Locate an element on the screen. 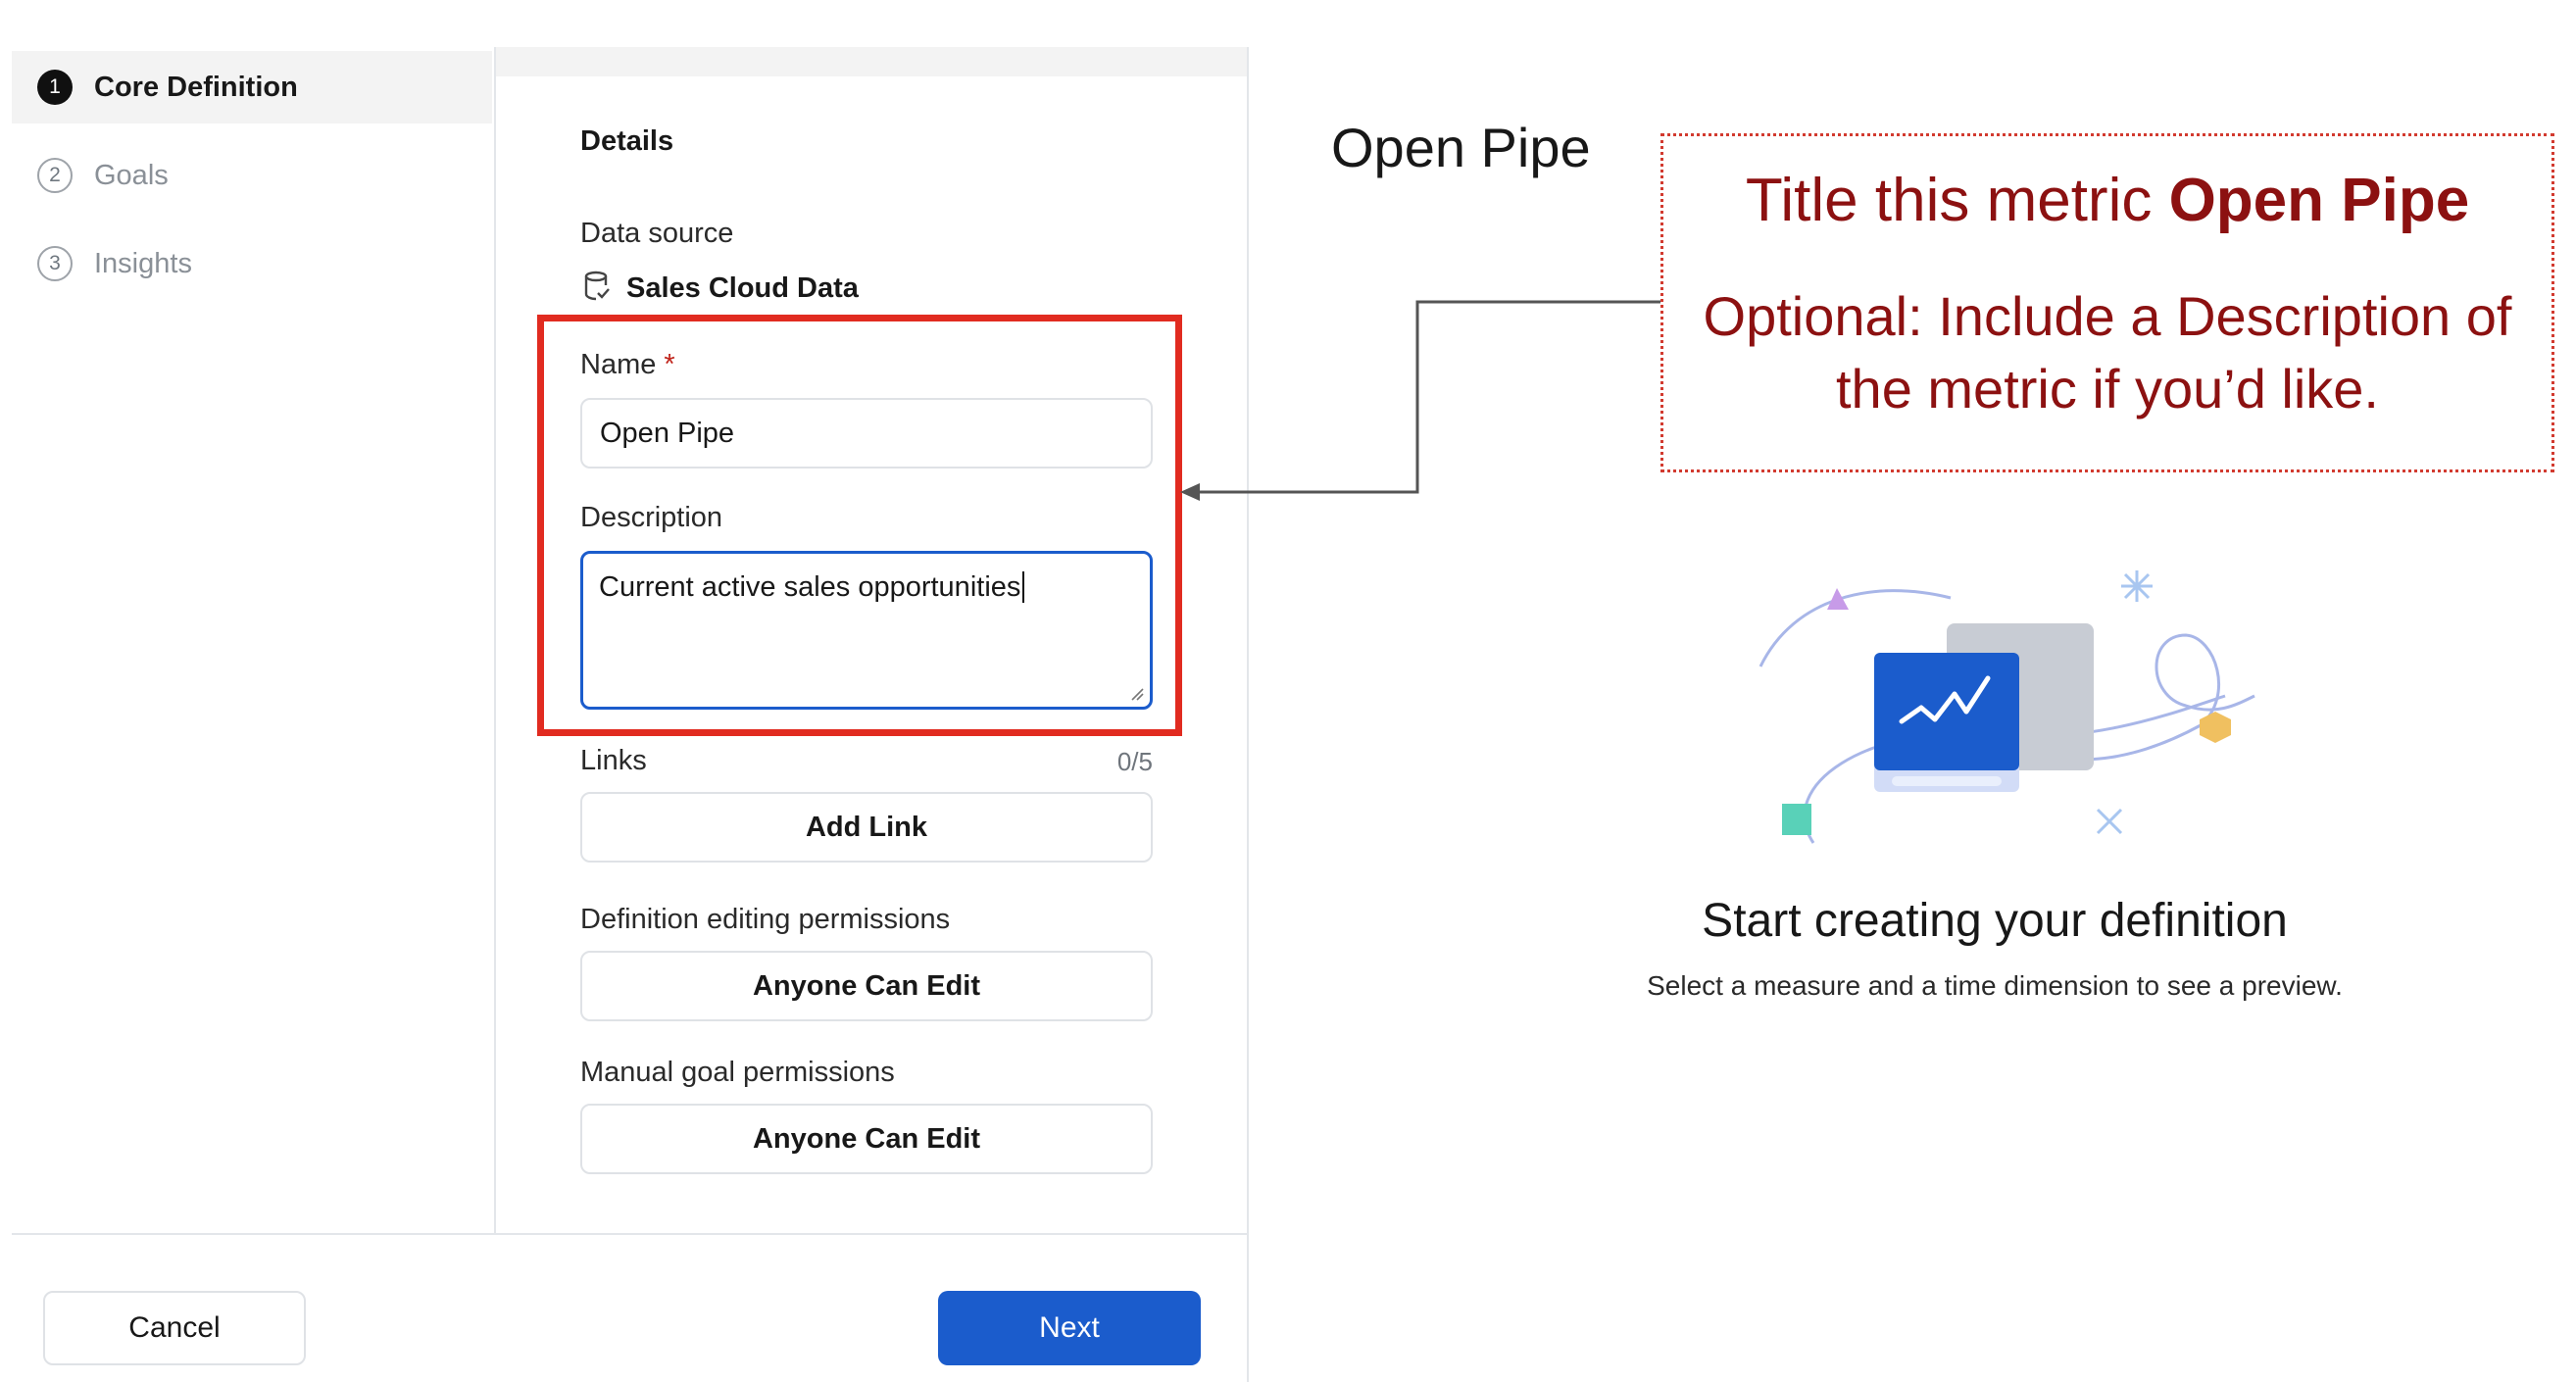 The height and width of the screenshot is (1382, 2576). section-title: Details is located at coordinates (627, 141).